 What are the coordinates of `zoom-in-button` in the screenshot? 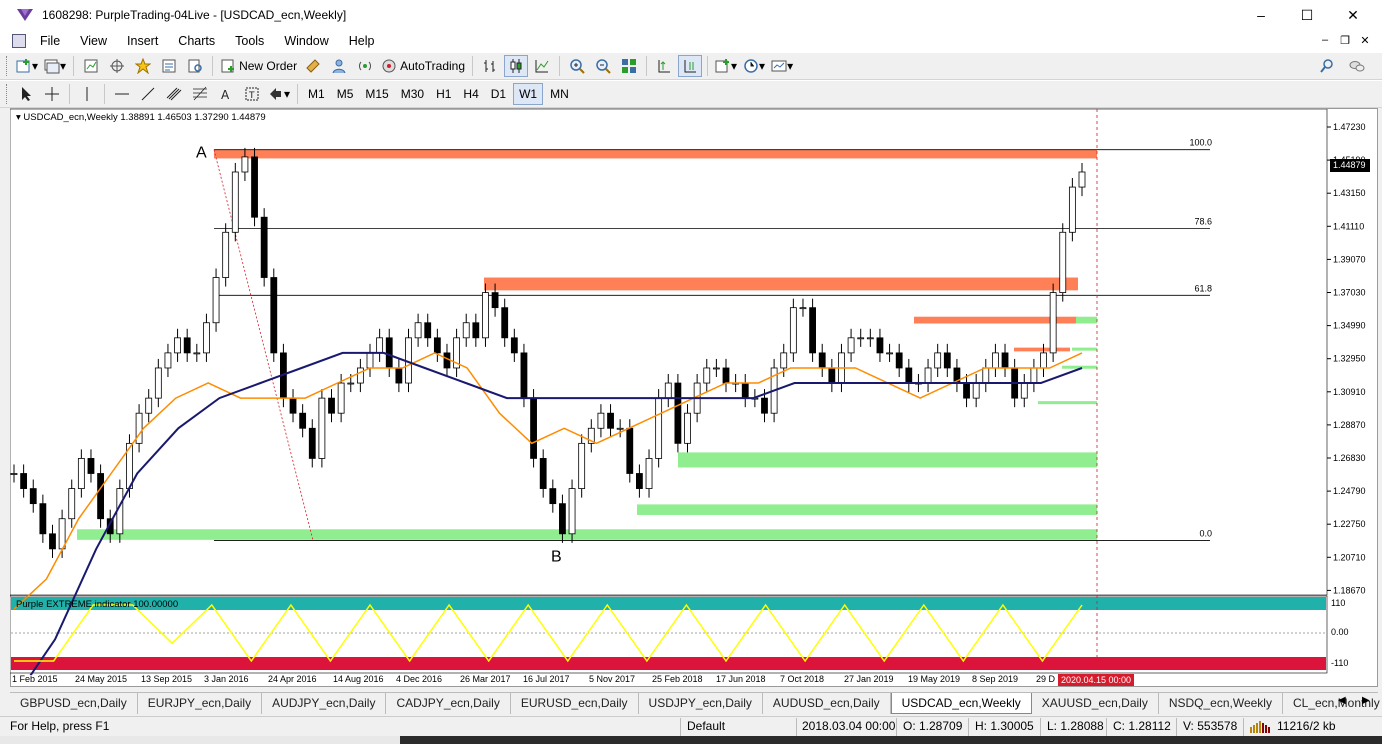 It's located at (577, 66).